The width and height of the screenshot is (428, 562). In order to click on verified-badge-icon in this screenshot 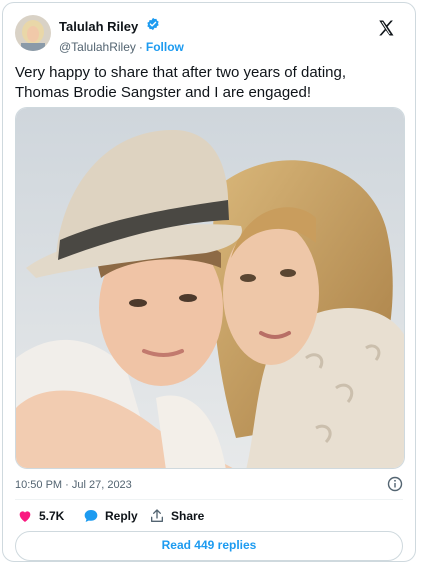, I will do `click(153, 26)`.